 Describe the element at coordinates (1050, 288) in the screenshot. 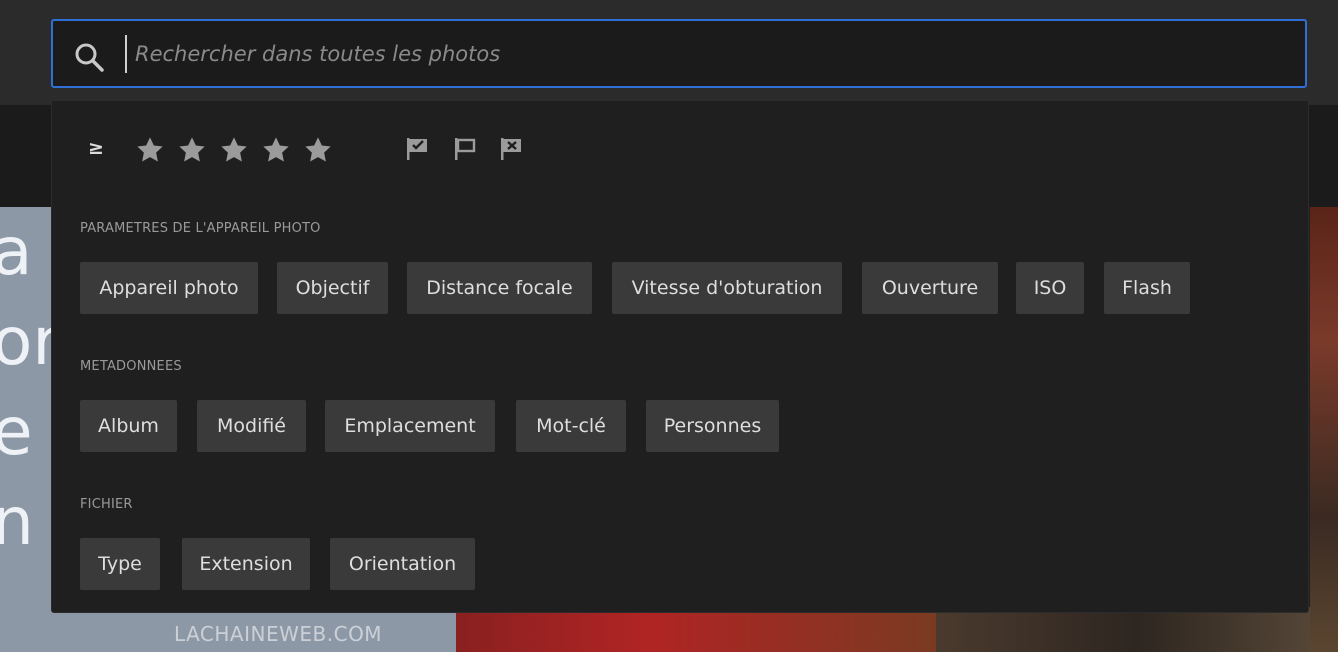

I see `chip-iso: ISO` at that location.